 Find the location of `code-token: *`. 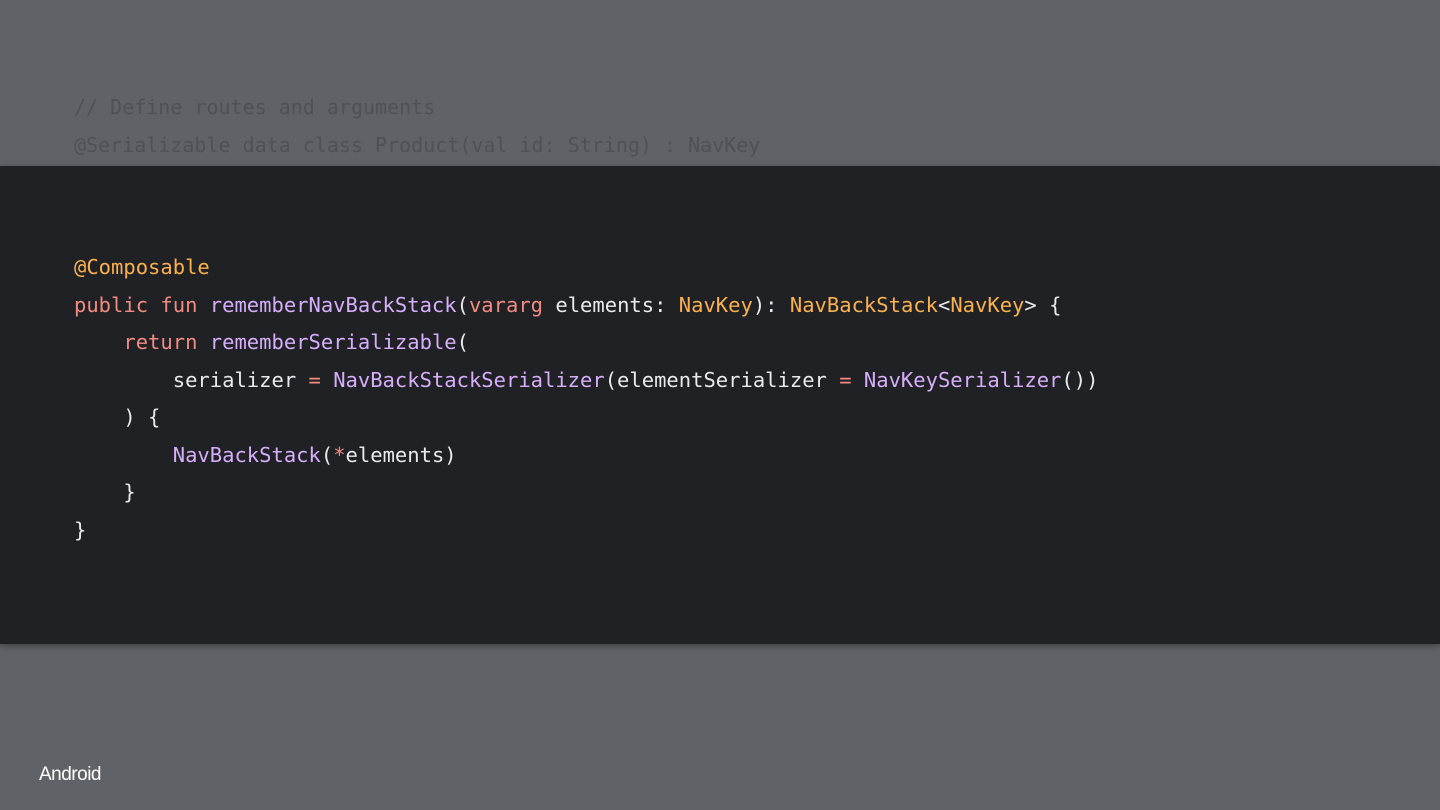

code-token: * is located at coordinates (339, 454).